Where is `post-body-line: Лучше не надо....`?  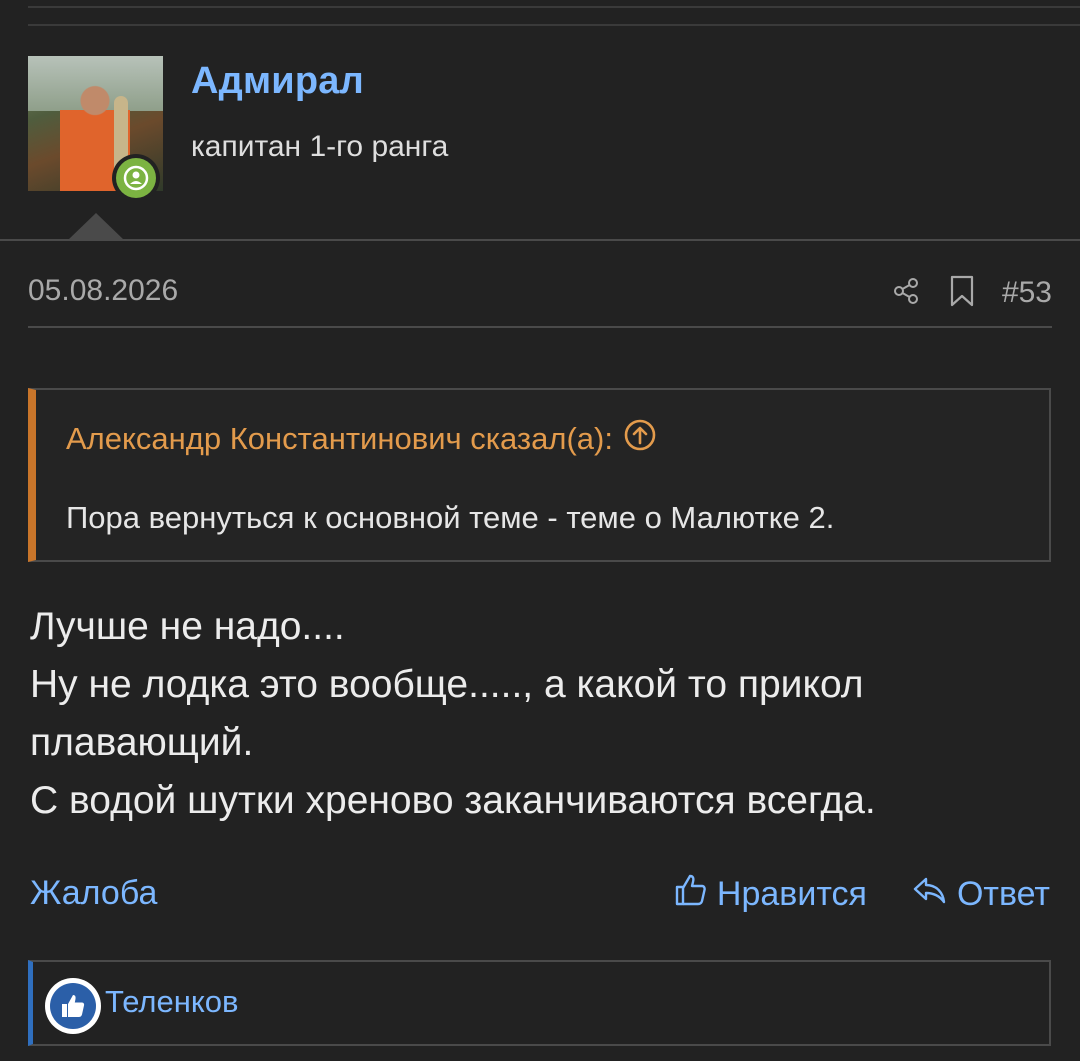 post-body-line: Лучше не надо.... is located at coordinates (187, 626).